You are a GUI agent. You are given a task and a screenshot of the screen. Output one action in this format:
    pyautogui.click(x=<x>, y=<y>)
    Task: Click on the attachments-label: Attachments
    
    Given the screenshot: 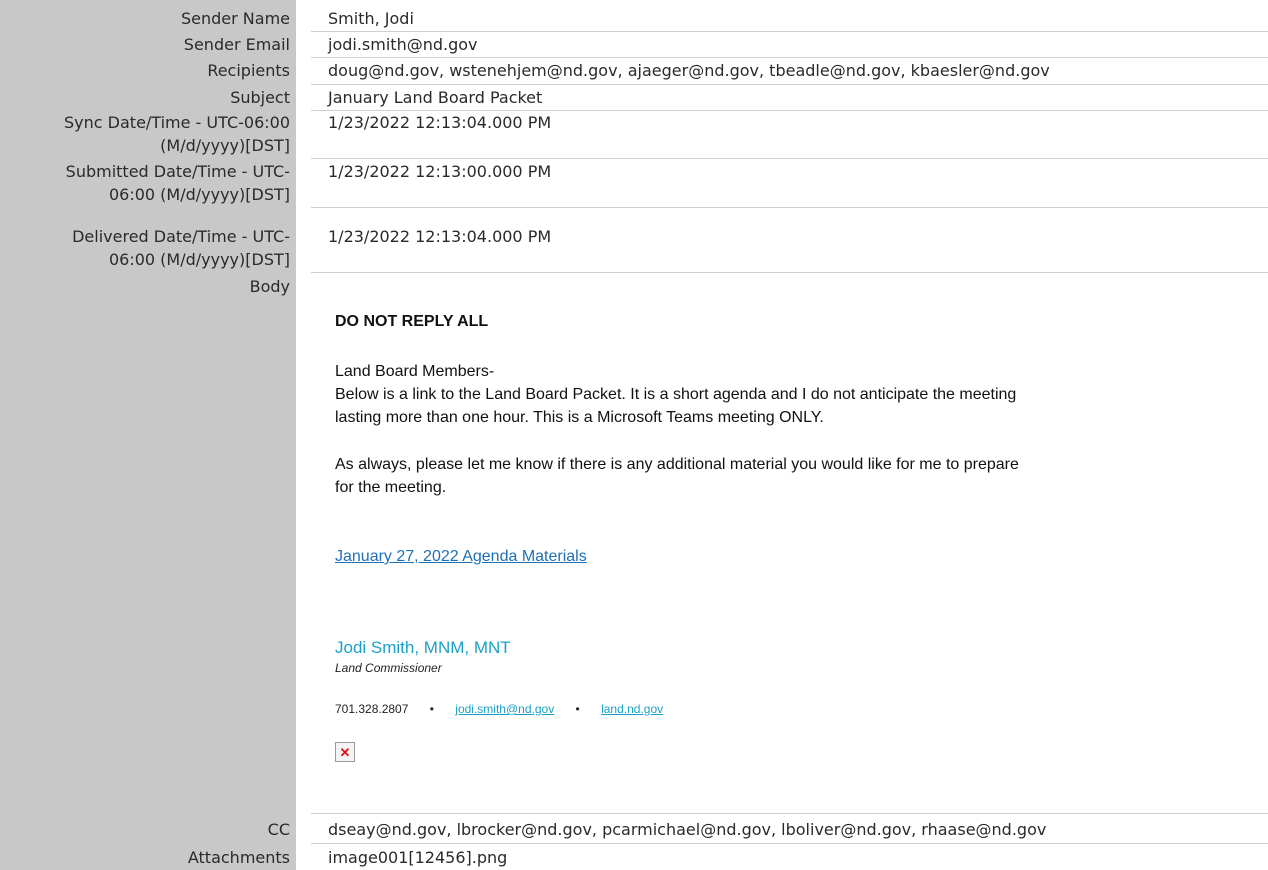 What is the action you would take?
    pyautogui.click(x=238, y=857)
    